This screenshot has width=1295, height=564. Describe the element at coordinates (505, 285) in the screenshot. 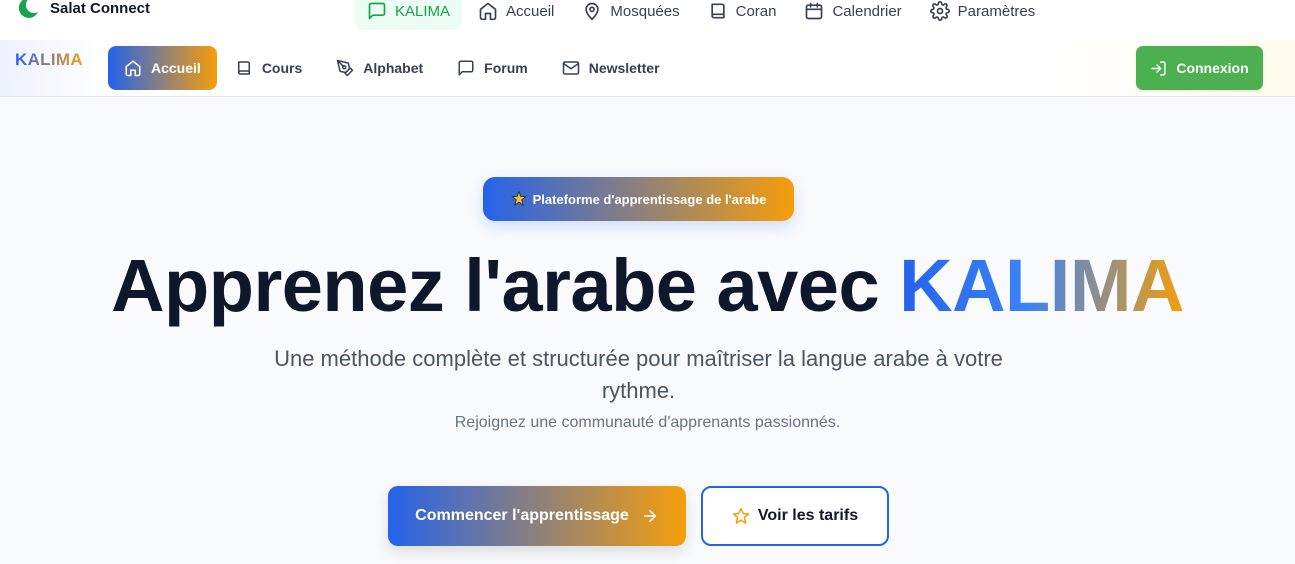

I see `hero-title-text: Apprenez l'arabe avec` at that location.